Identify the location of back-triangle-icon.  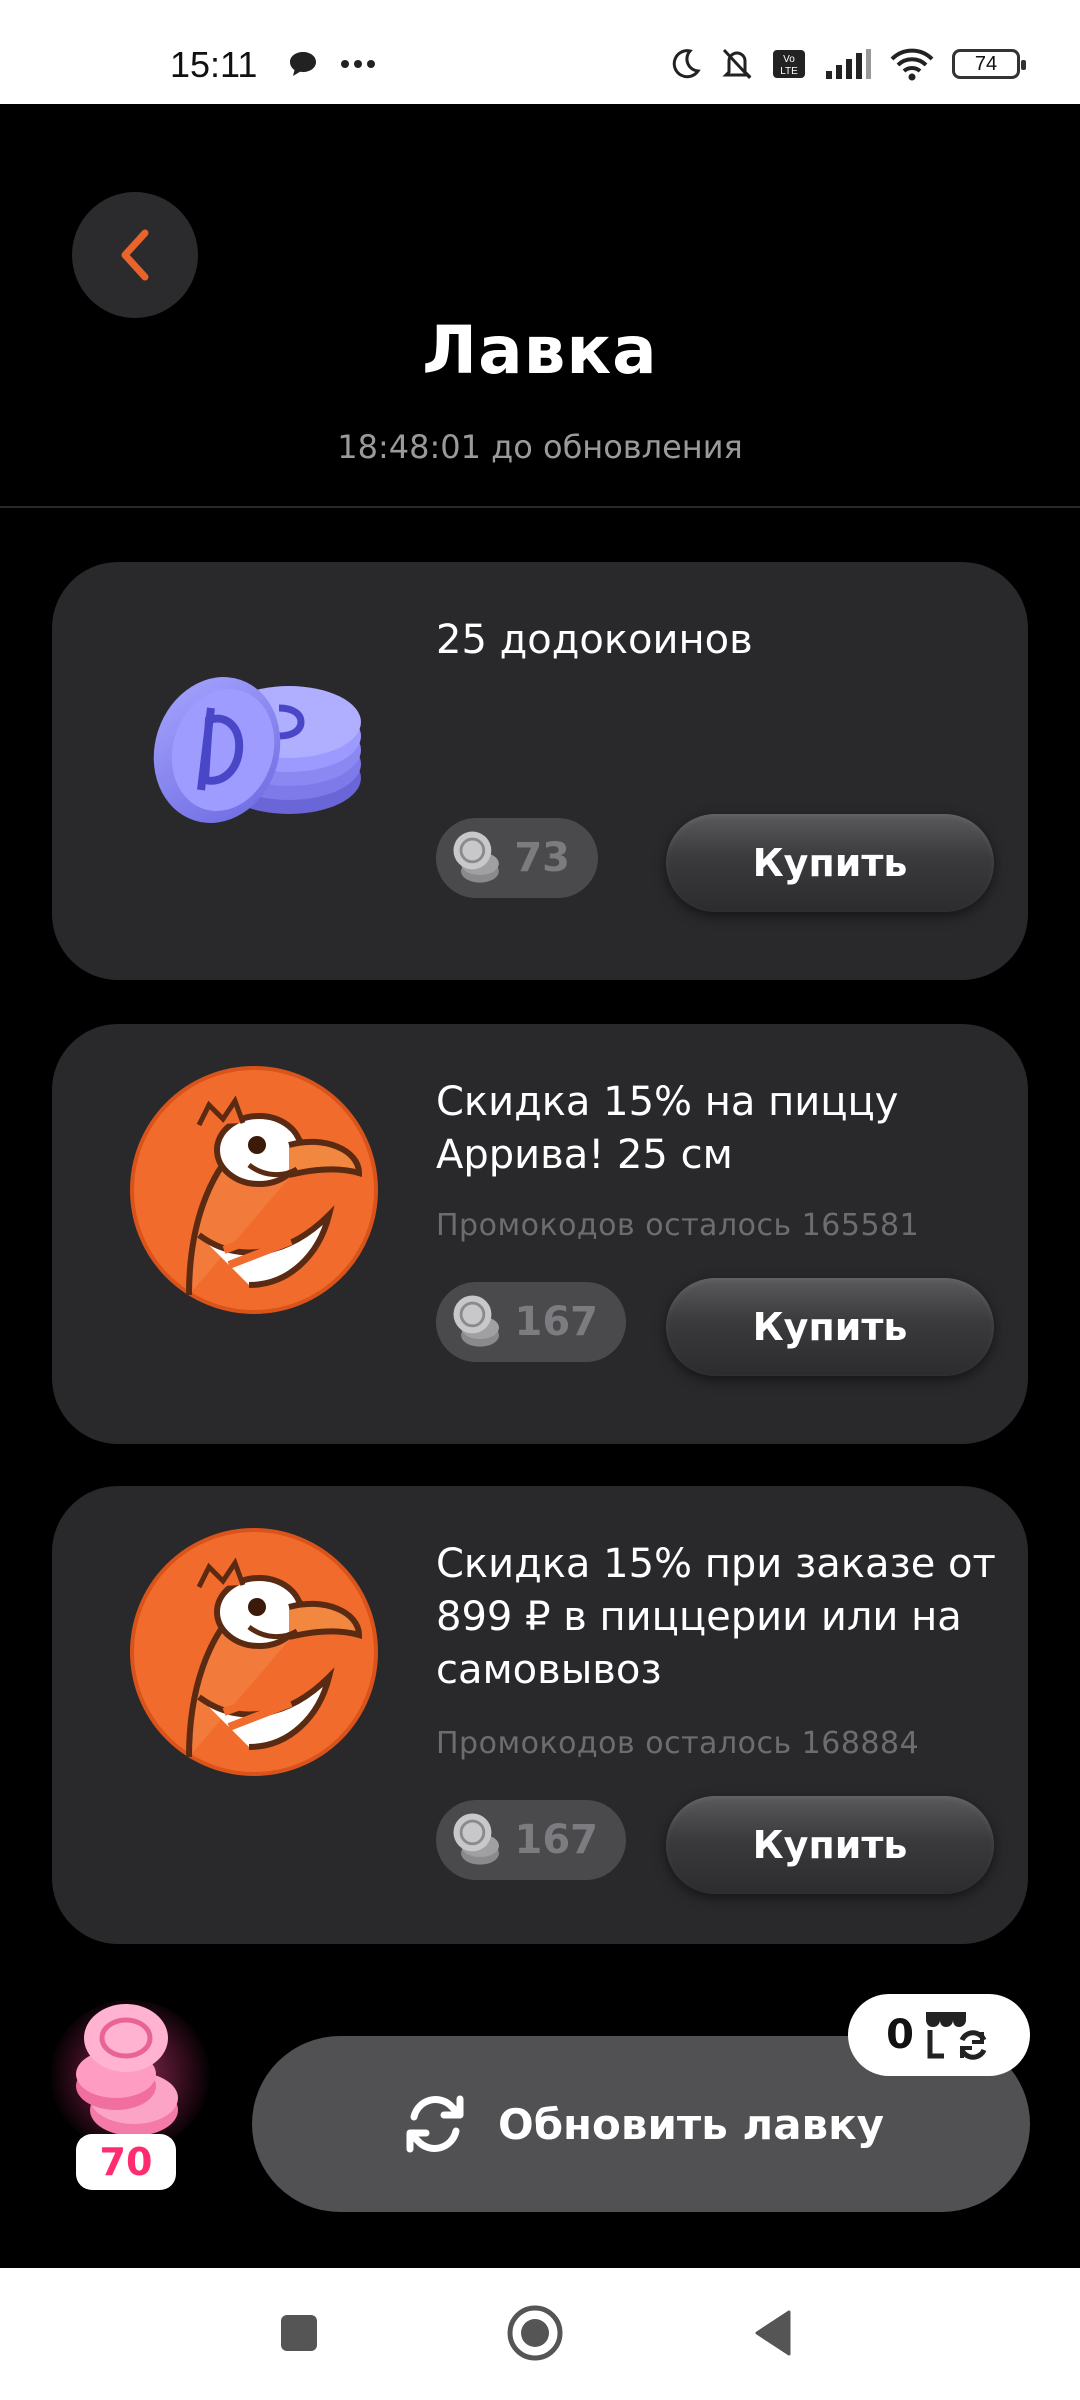
(773, 2333).